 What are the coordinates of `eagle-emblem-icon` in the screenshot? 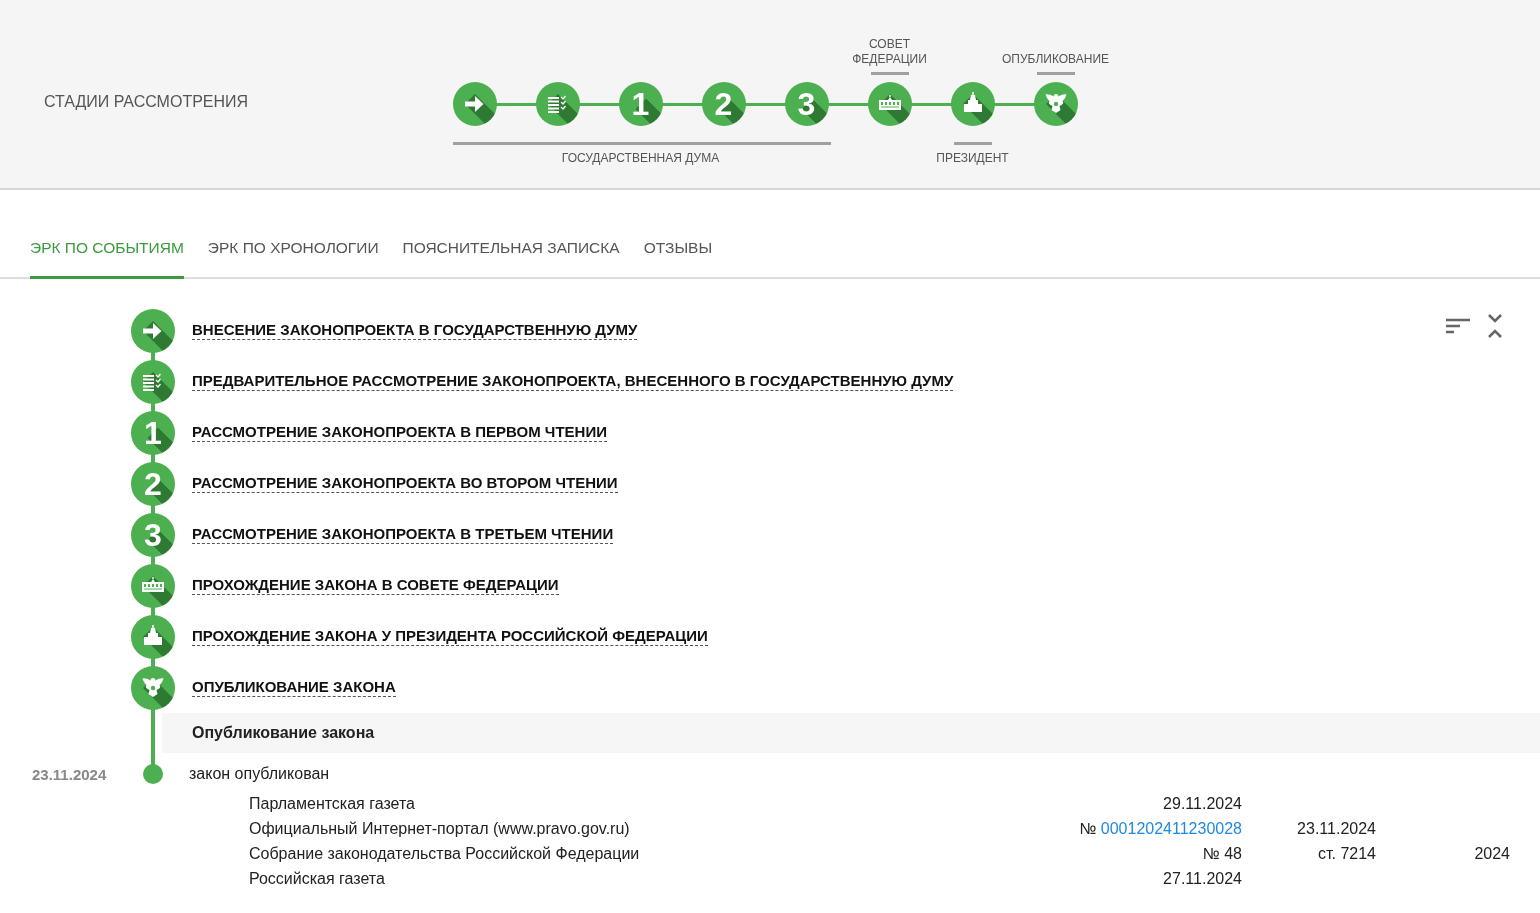 It's located at (1055, 104).